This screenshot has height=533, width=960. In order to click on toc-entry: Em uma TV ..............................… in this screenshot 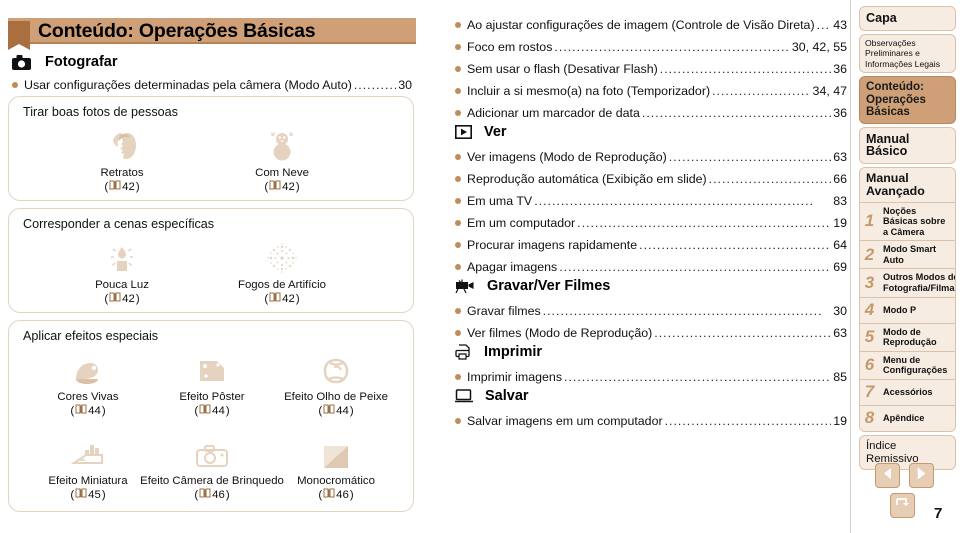, I will do `click(651, 201)`.